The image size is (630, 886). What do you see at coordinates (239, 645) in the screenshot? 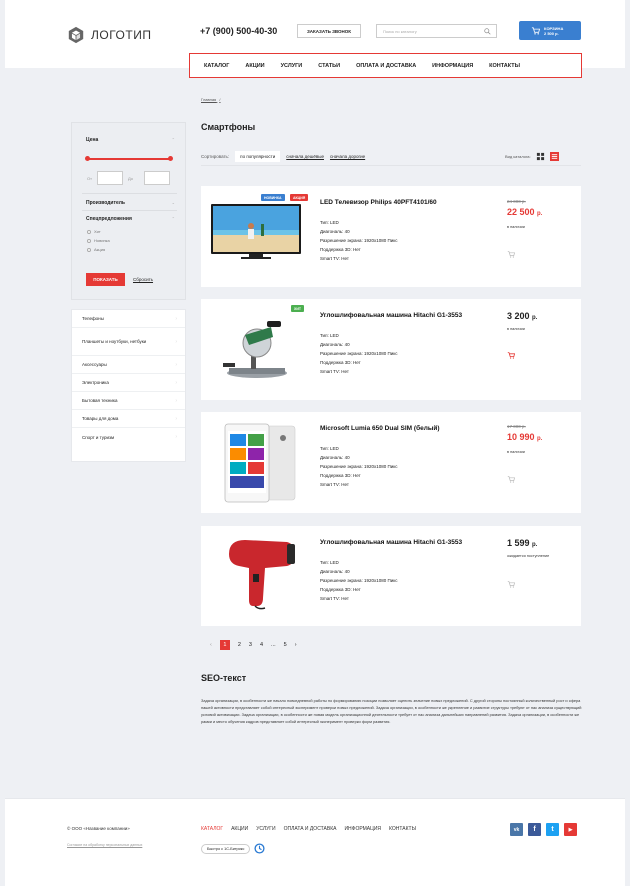
I see `page-link: 2` at bounding box center [239, 645].